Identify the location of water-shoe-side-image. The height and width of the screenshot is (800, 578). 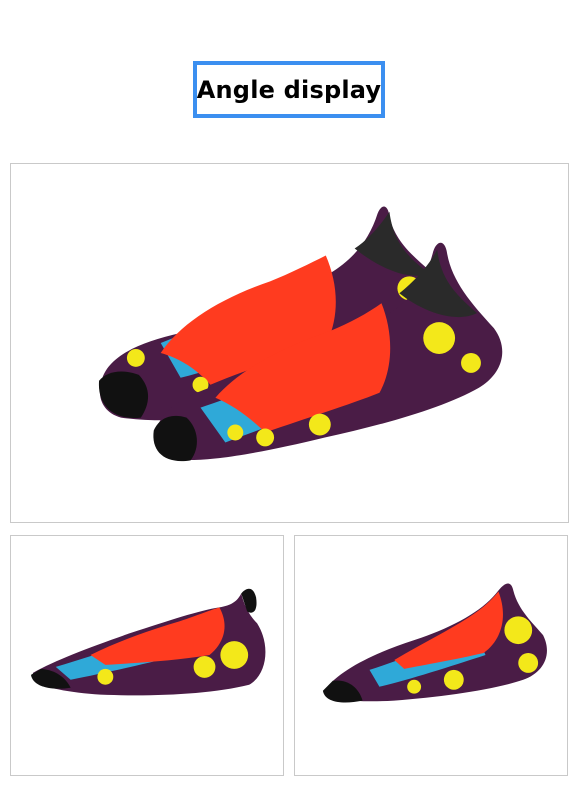
(148, 642).